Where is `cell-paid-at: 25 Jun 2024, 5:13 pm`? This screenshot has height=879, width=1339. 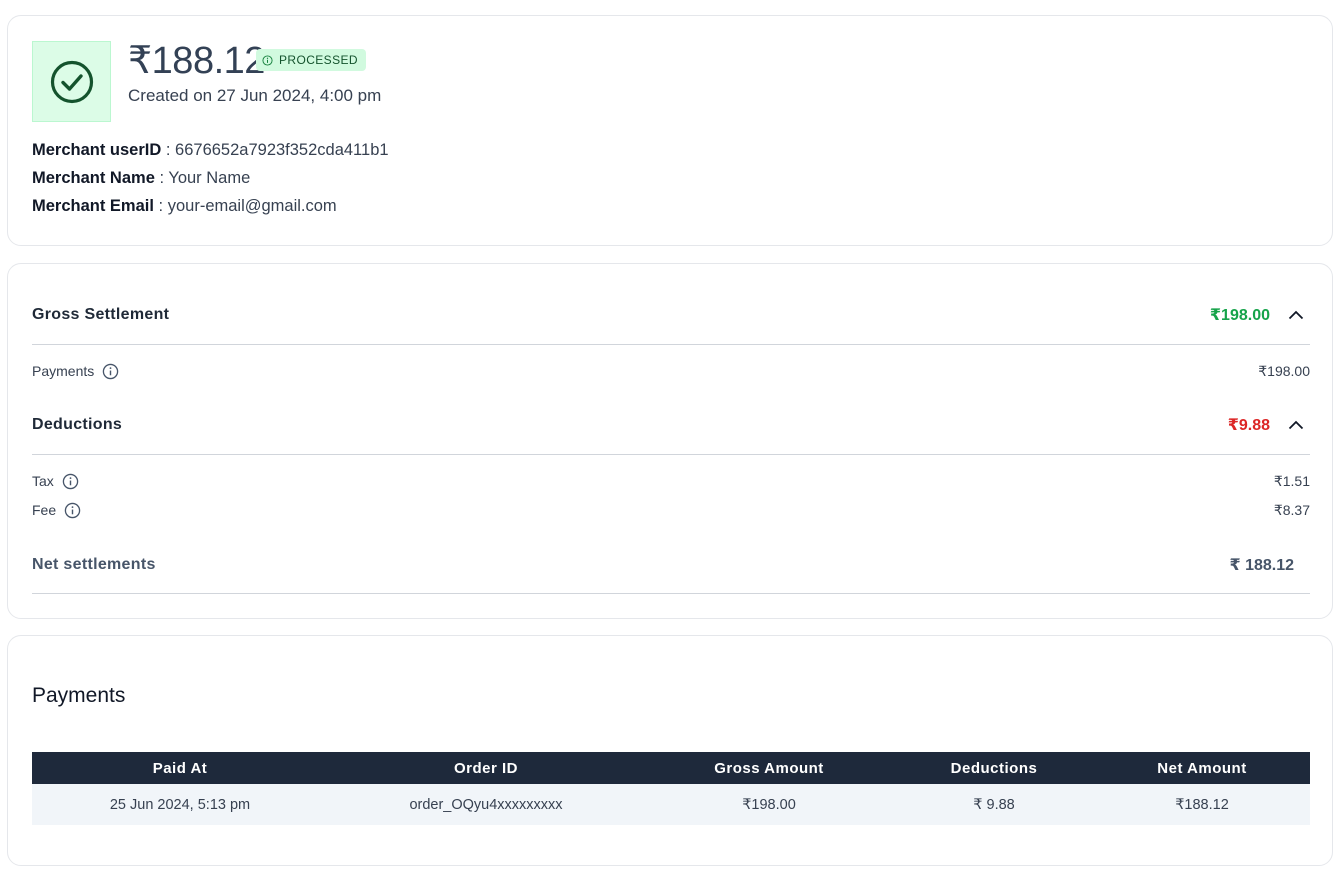 cell-paid-at: 25 Jun 2024, 5:13 pm is located at coordinates (180, 804).